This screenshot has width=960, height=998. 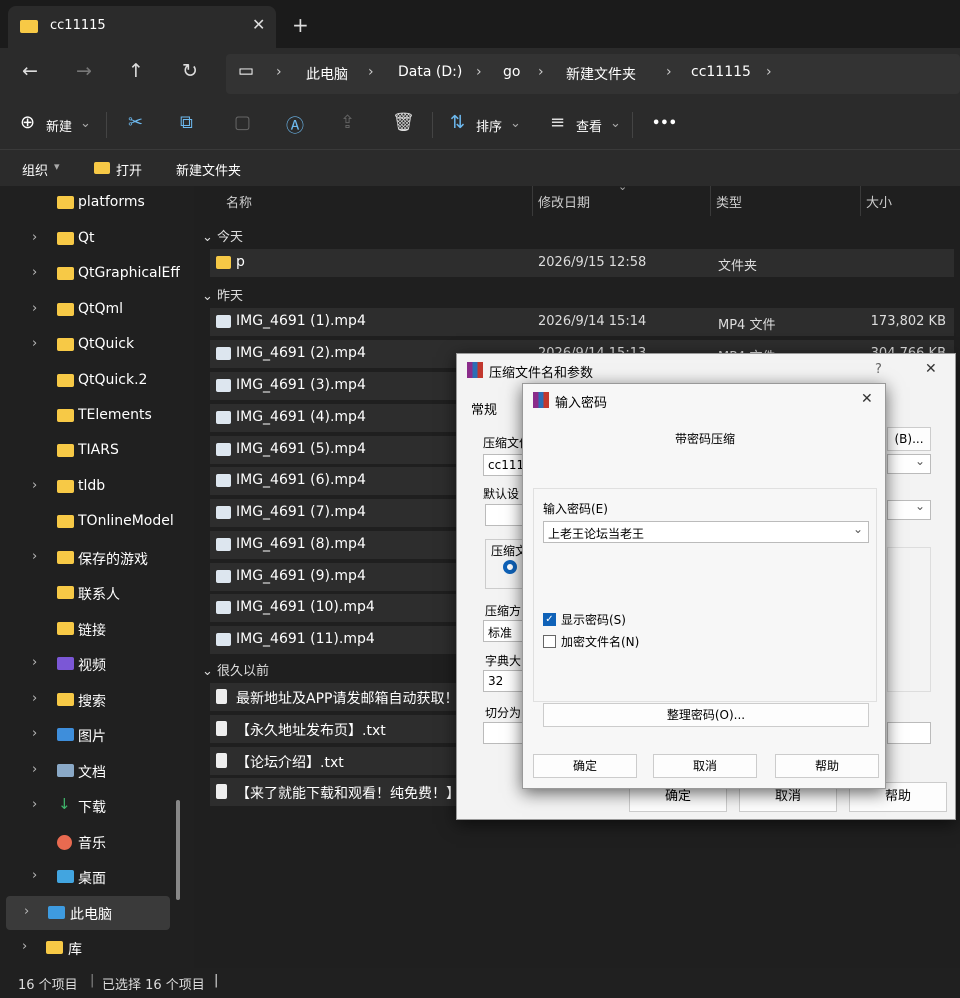 I want to click on copy-icon: ⧉, so click(x=186, y=122).